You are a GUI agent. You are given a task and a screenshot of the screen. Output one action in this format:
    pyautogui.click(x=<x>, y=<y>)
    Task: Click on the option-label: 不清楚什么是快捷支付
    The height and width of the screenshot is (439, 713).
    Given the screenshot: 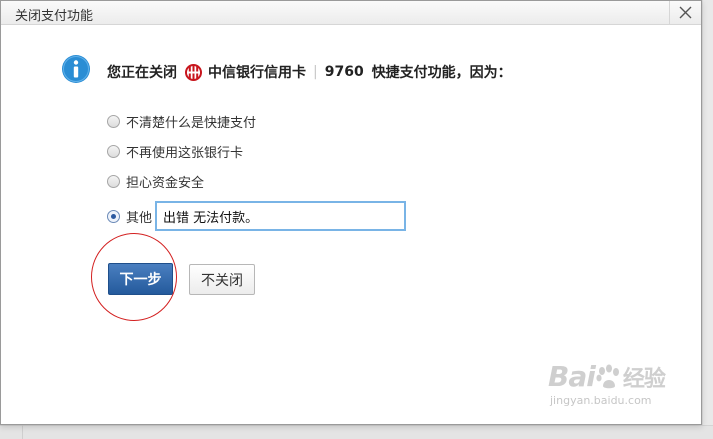 What is the action you would take?
    pyautogui.click(x=191, y=123)
    